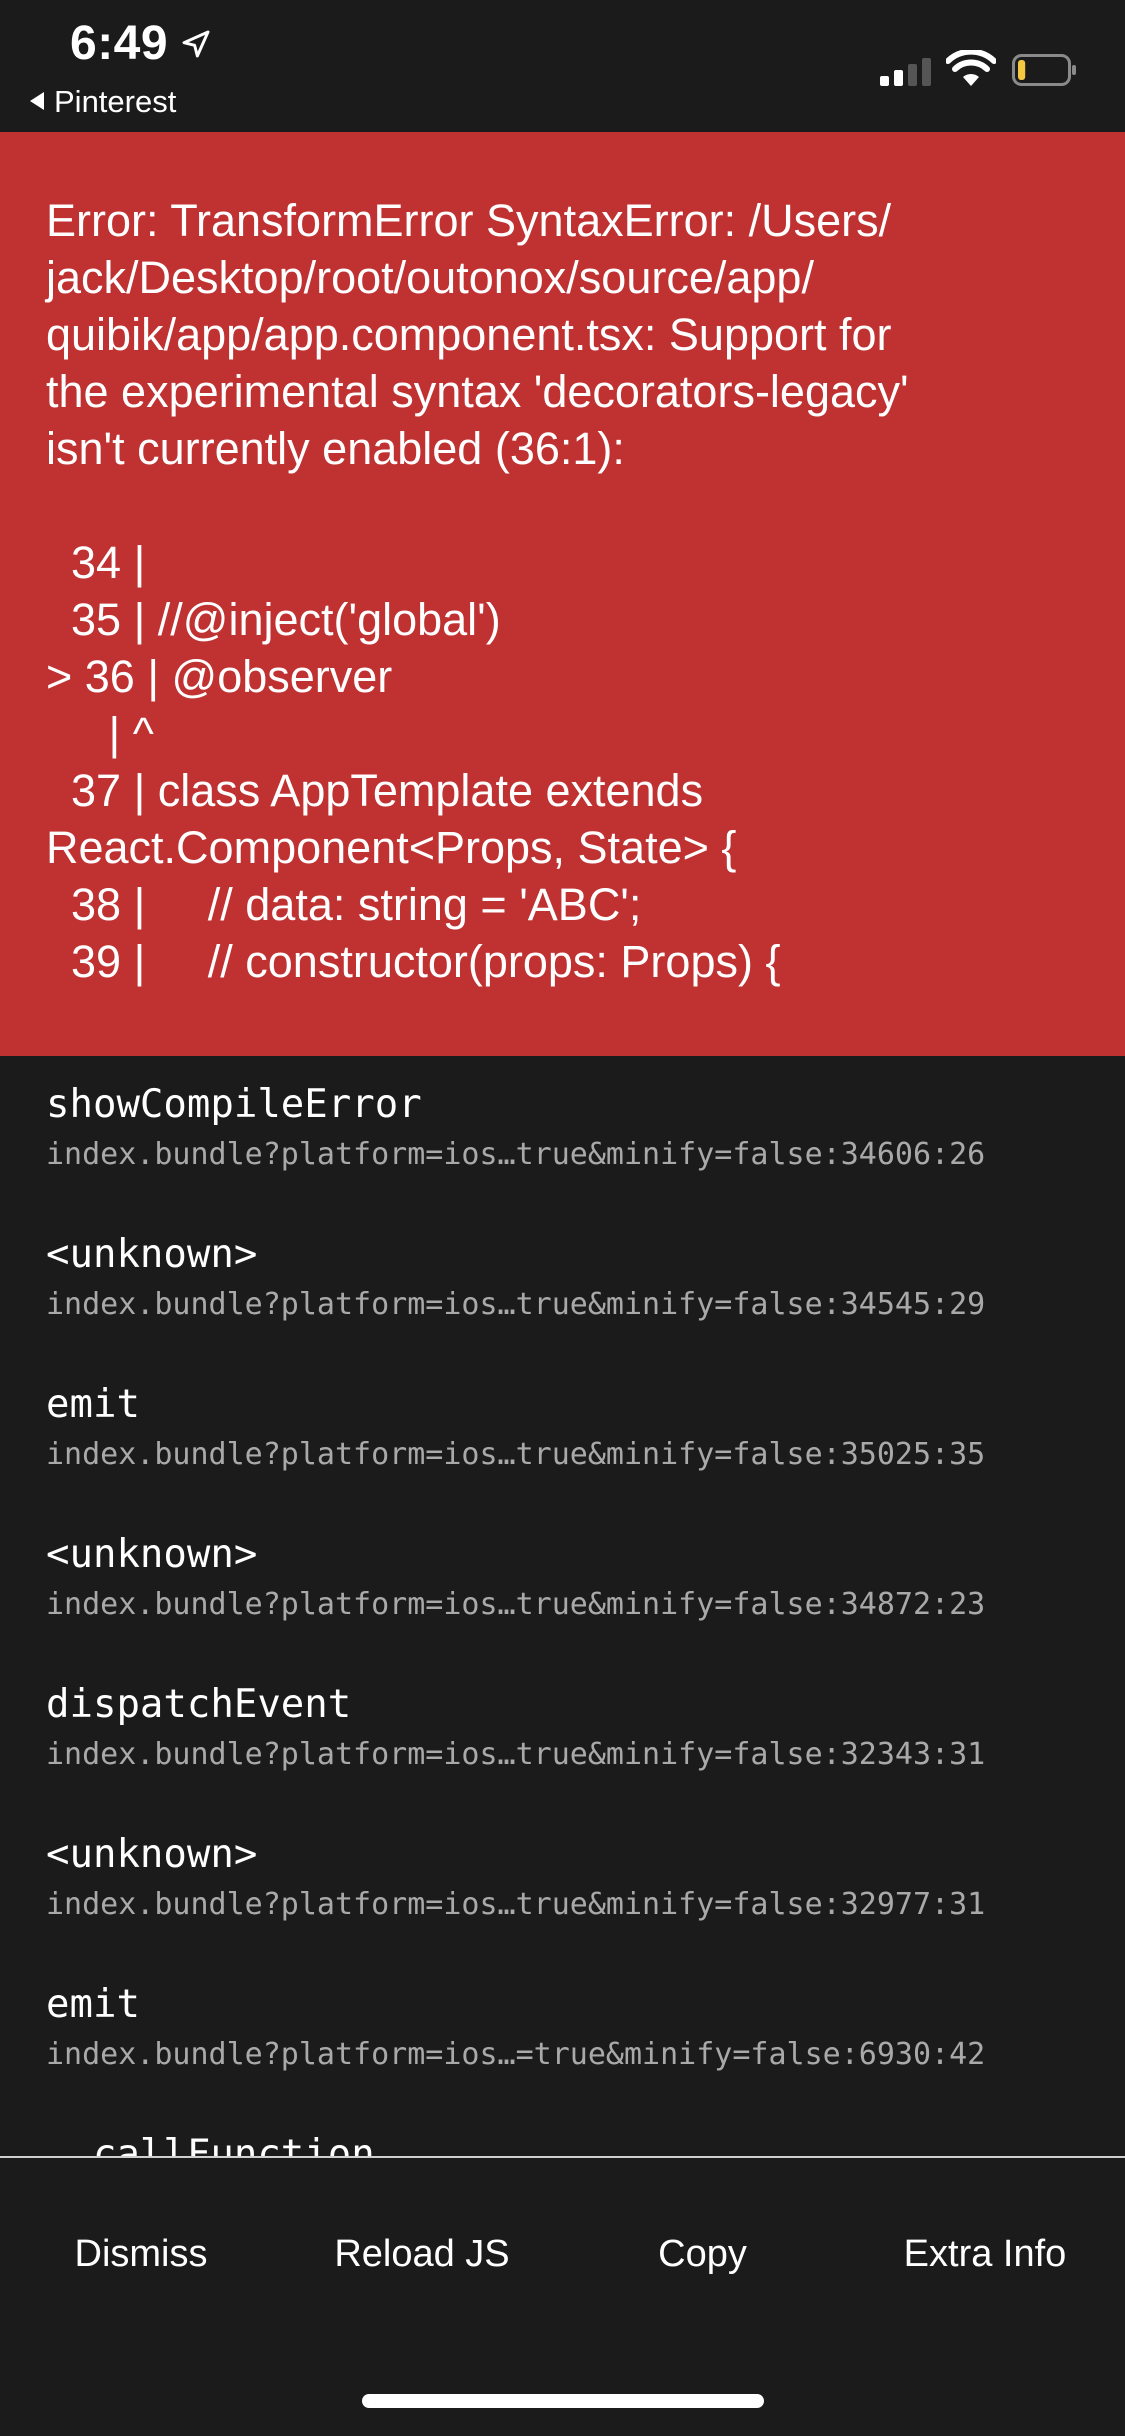 This screenshot has height=2436, width=1125. I want to click on battery-icon, so click(1044, 70).